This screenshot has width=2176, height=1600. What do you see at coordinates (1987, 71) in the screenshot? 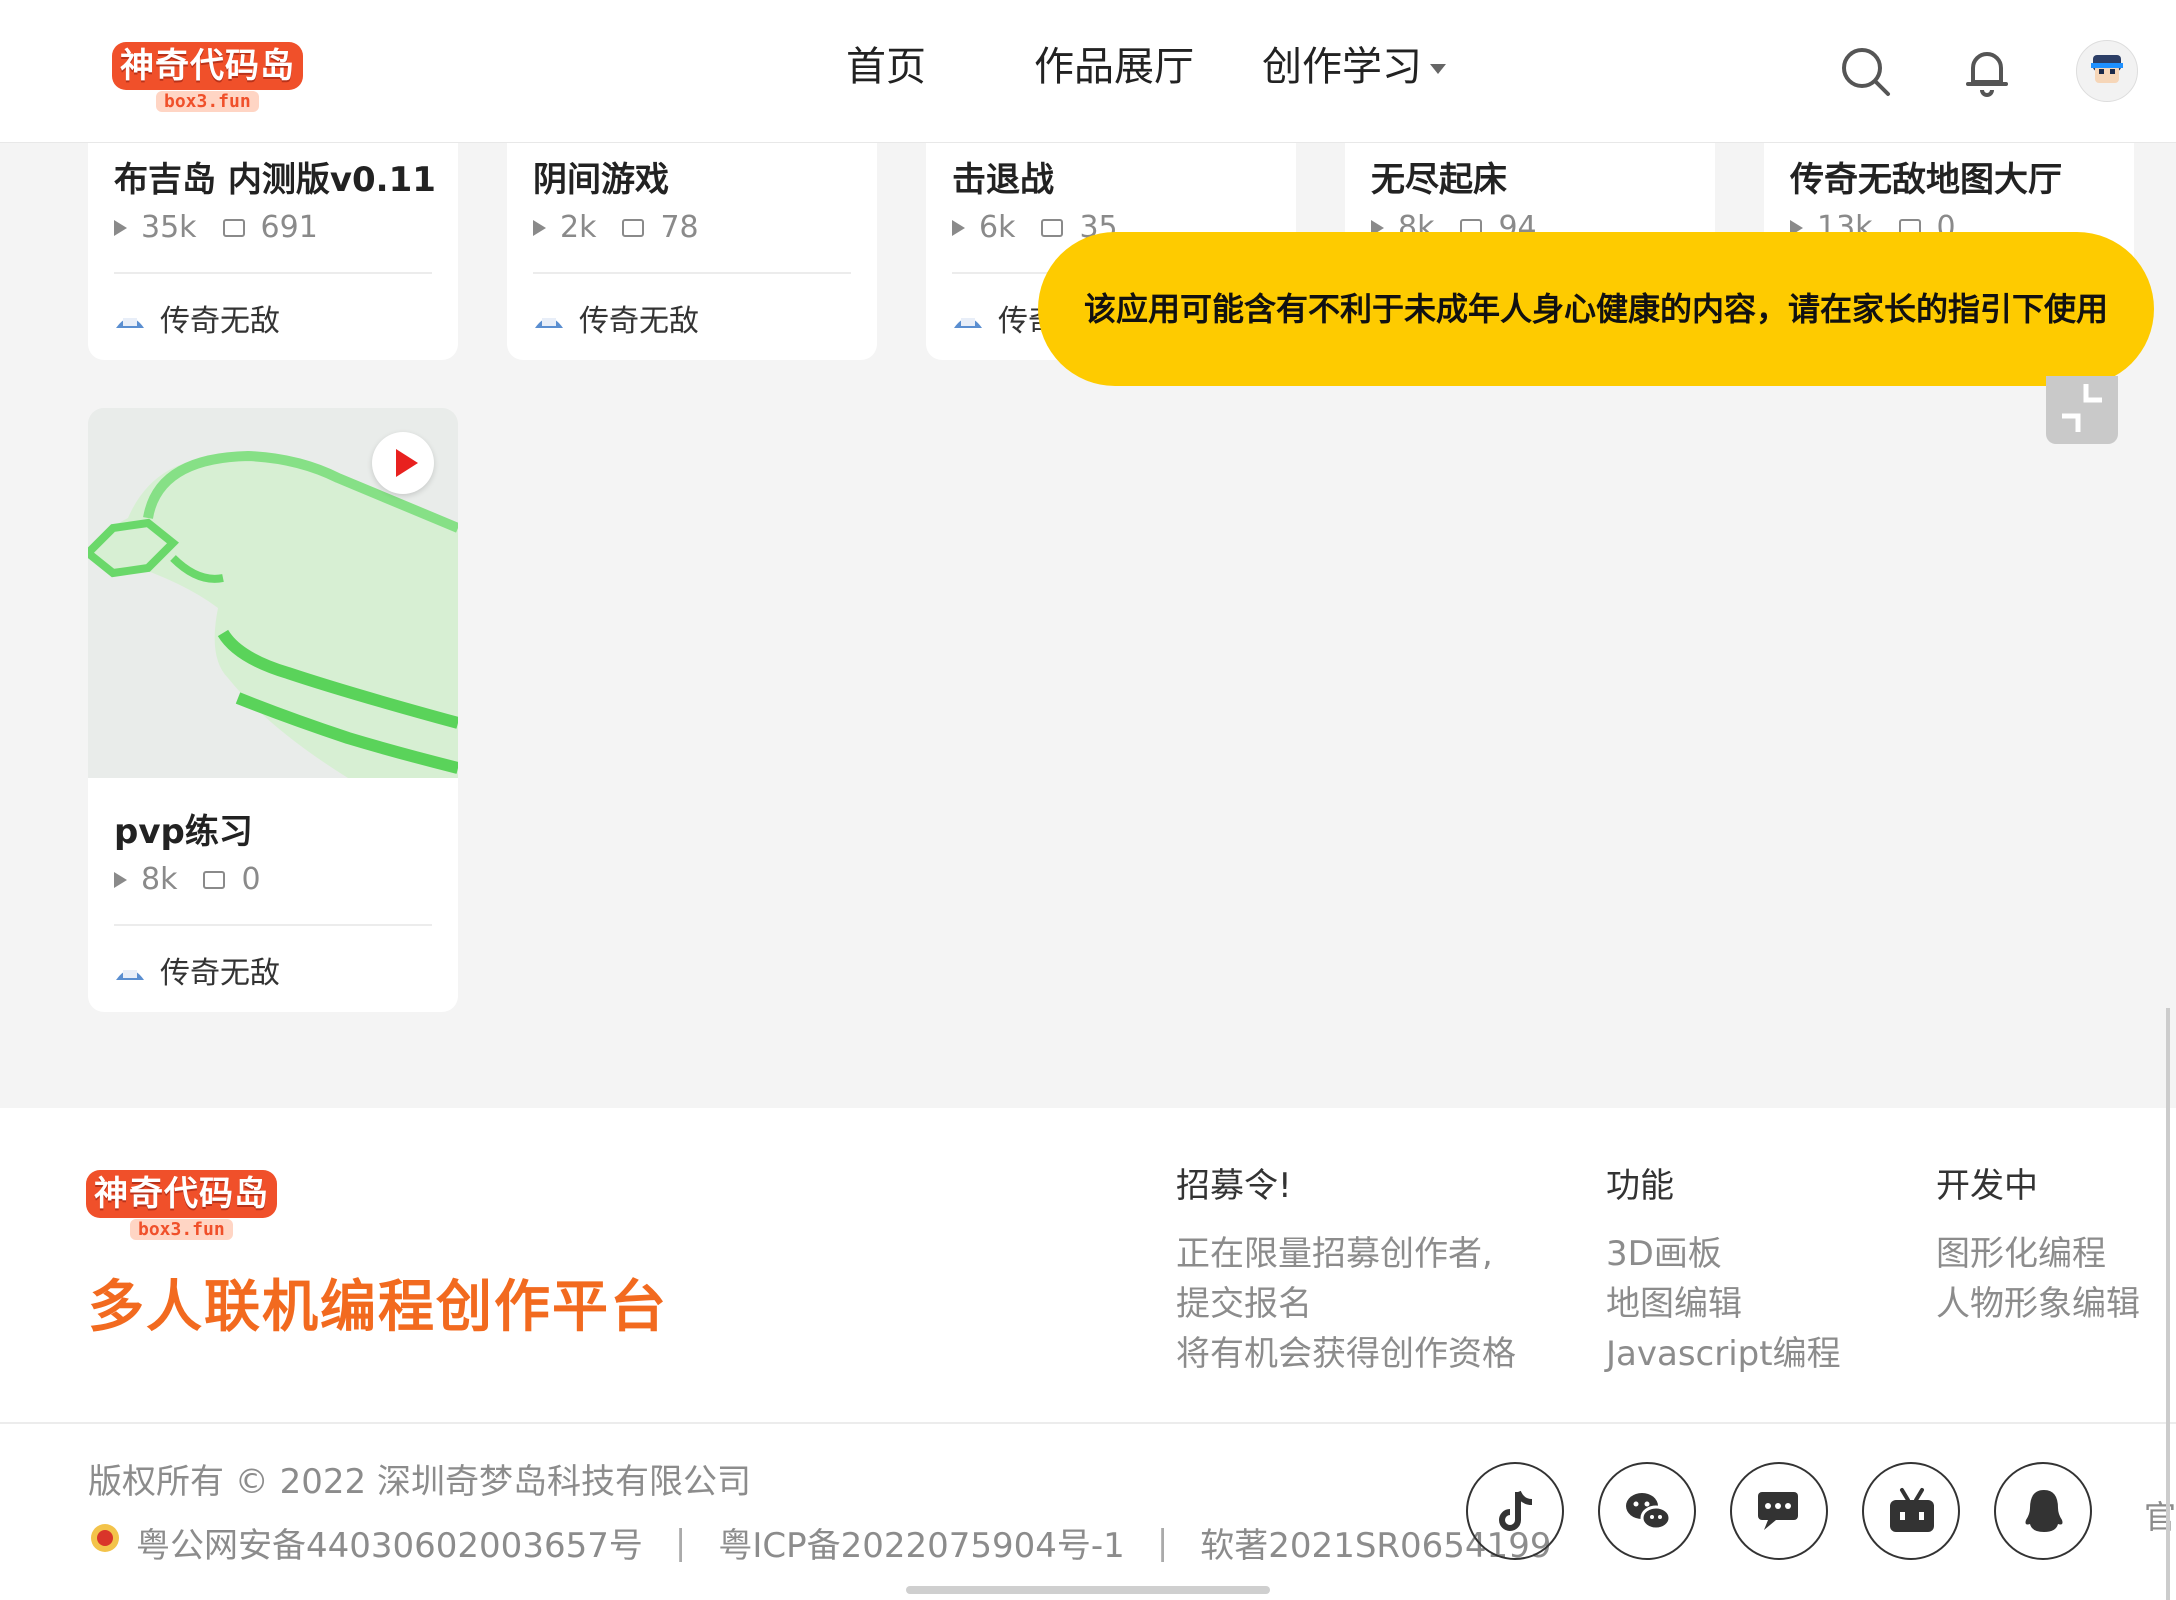
I see `bell-icon` at bounding box center [1987, 71].